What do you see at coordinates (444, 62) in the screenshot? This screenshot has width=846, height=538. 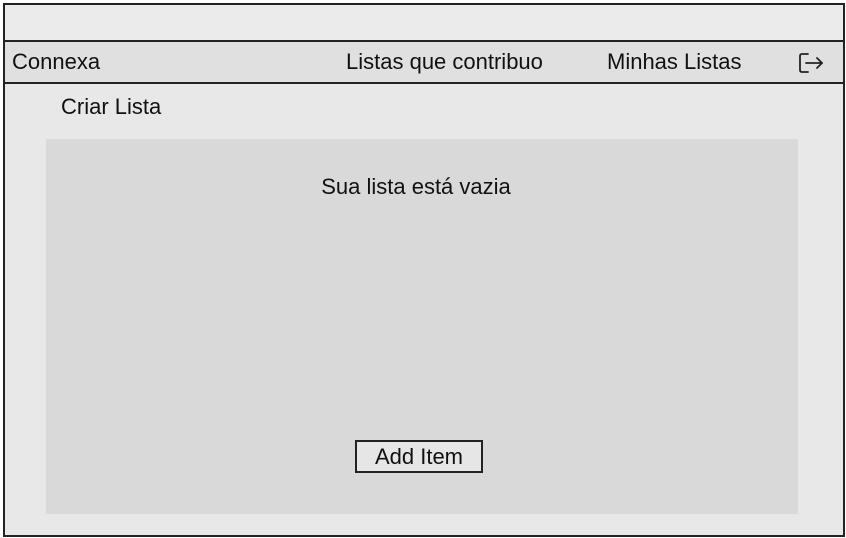 I see `nav-link-listas-que-contribuo: Listas que contribuo` at bounding box center [444, 62].